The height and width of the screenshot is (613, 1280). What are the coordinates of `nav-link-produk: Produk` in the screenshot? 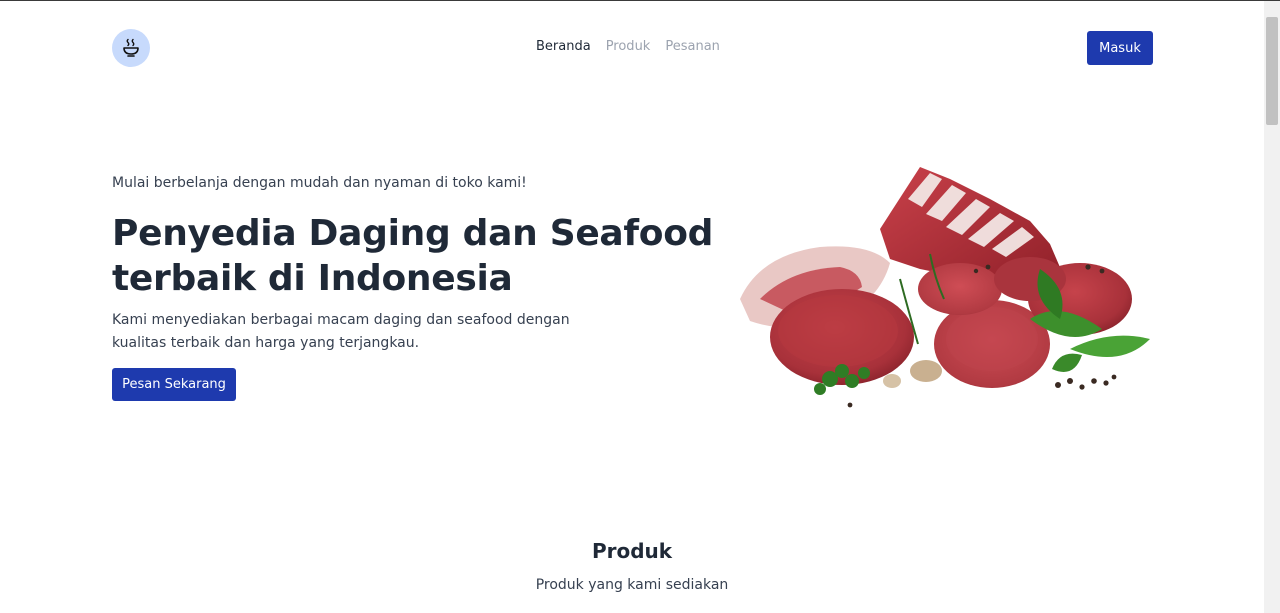 It's located at (628, 46).